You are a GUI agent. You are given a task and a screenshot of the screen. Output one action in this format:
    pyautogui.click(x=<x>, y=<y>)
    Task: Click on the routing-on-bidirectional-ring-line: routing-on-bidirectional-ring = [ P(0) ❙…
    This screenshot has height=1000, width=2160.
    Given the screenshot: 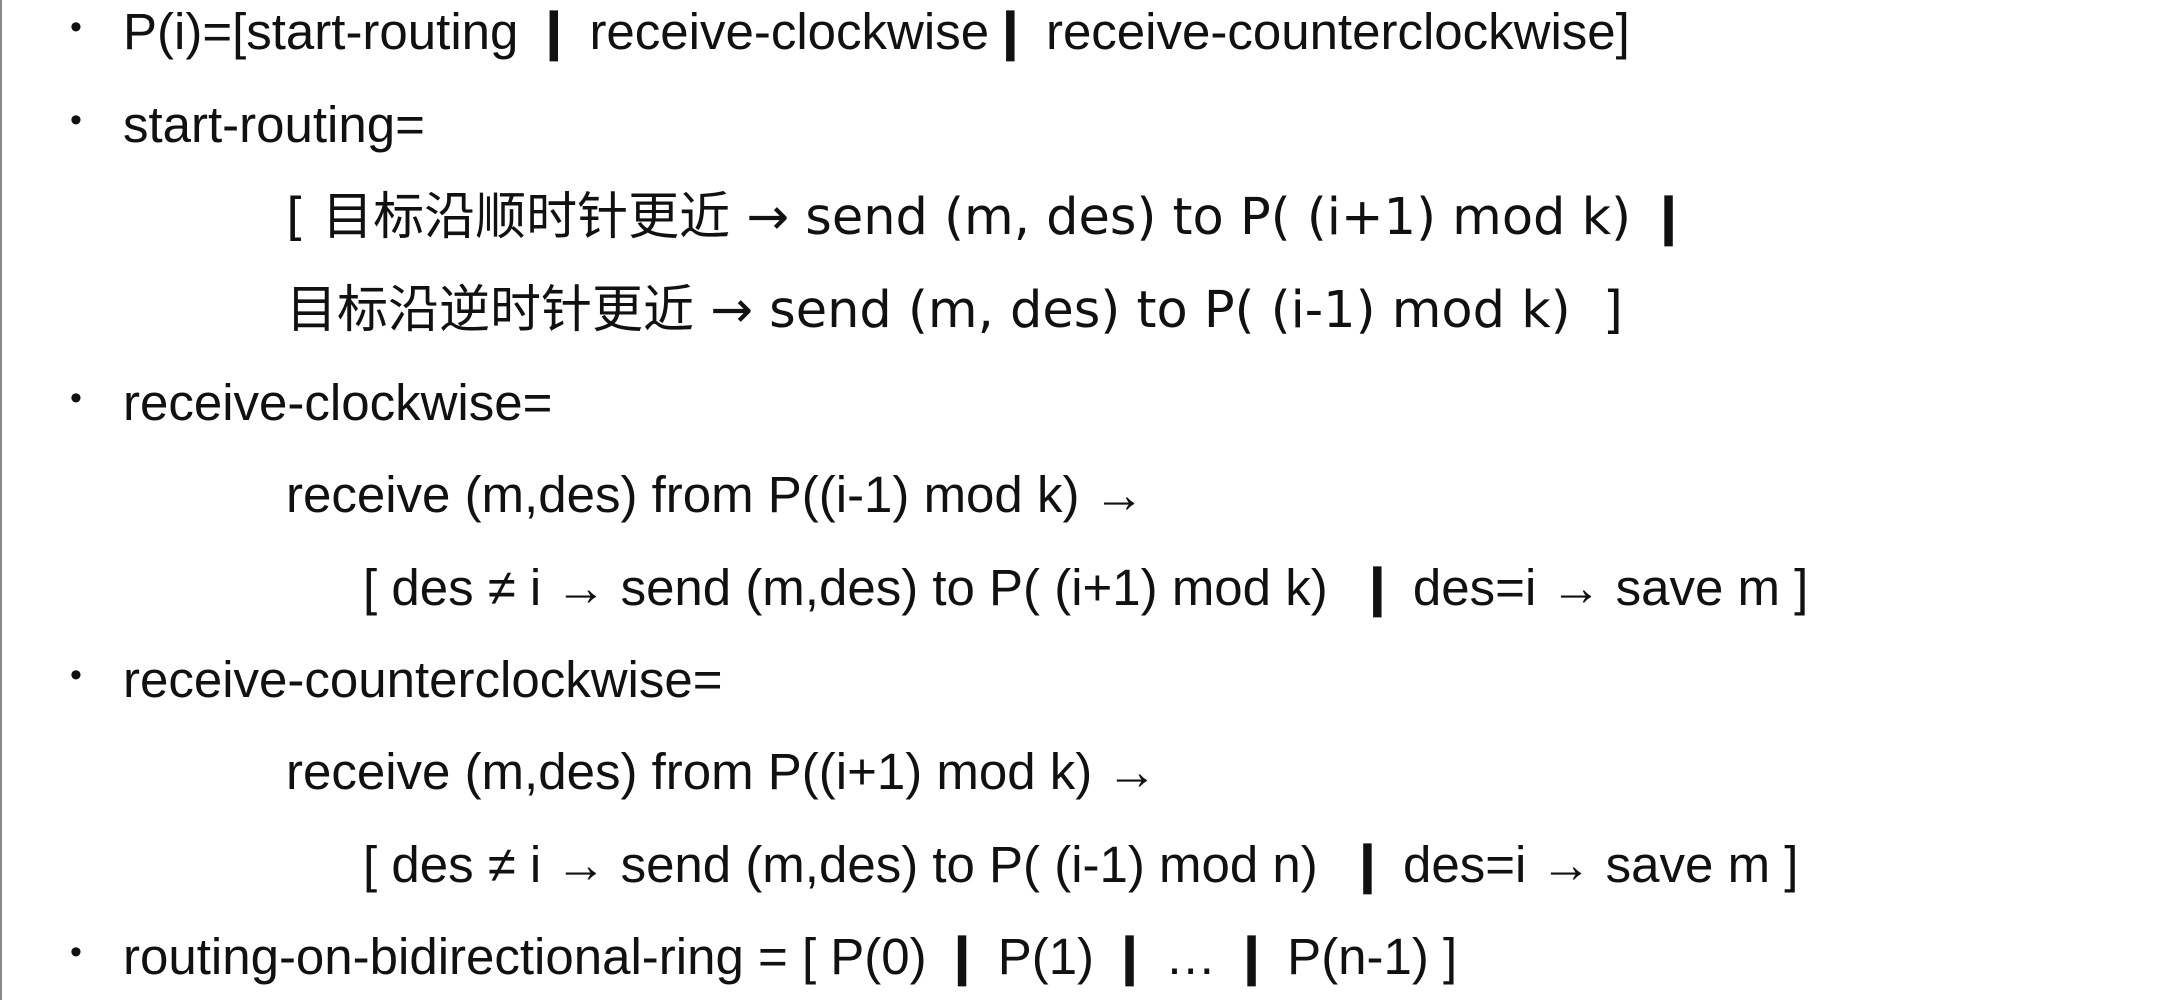 What is the action you would take?
    pyautogui.click(x=790, y=956)
    